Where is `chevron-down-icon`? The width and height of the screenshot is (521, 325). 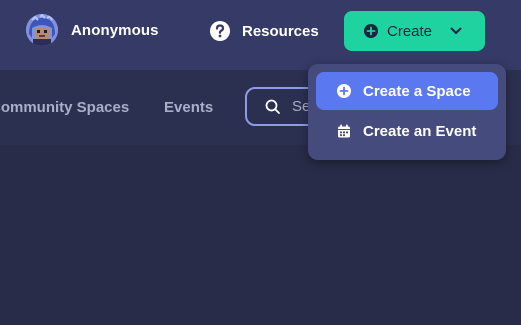
chevron-down-icon is located at coordinates (456, 31).